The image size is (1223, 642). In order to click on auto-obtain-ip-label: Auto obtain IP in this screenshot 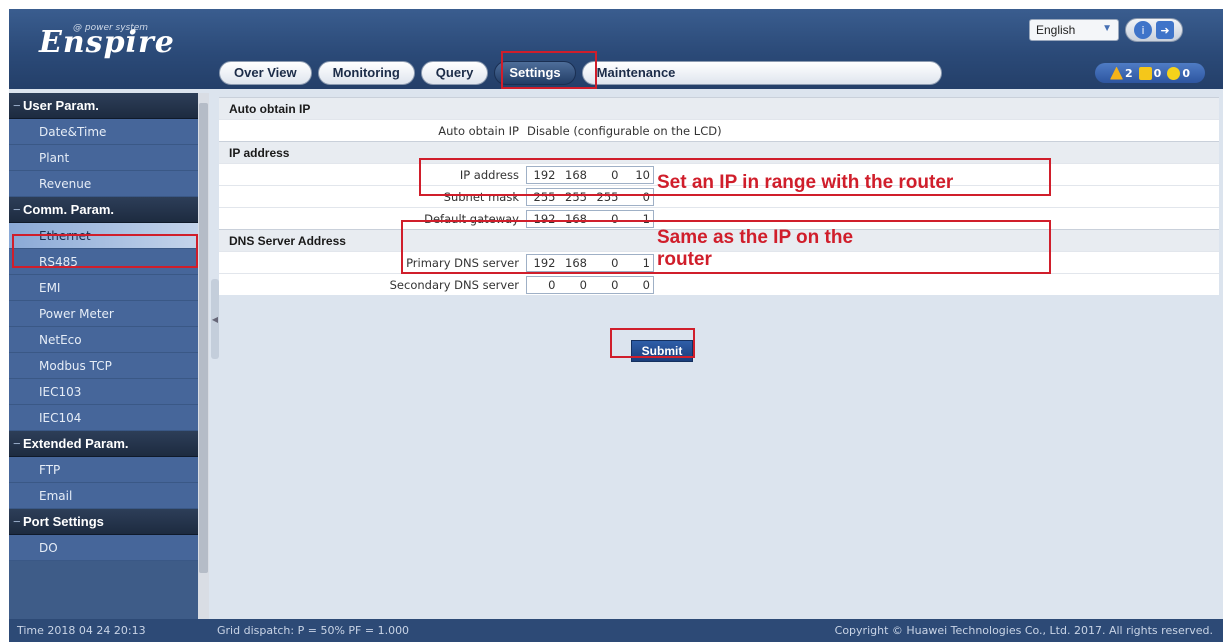, I will do `click(478, 131)`.